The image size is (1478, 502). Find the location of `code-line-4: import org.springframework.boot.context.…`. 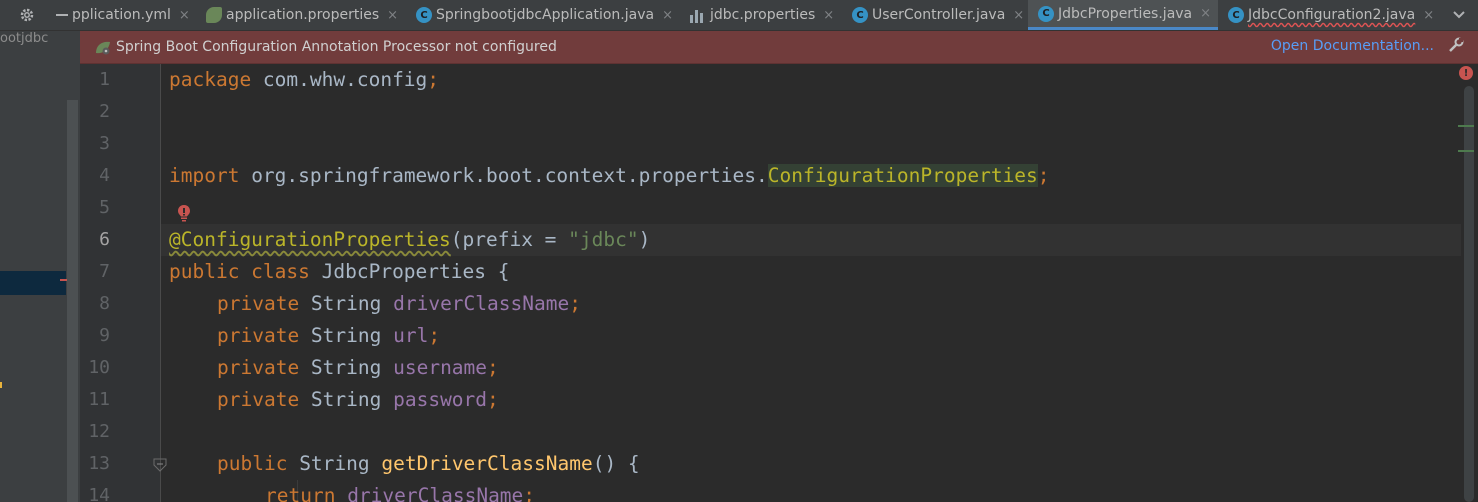

code-line-4: import org.springframework.boot.context.… is located at coordinates (609, 176).